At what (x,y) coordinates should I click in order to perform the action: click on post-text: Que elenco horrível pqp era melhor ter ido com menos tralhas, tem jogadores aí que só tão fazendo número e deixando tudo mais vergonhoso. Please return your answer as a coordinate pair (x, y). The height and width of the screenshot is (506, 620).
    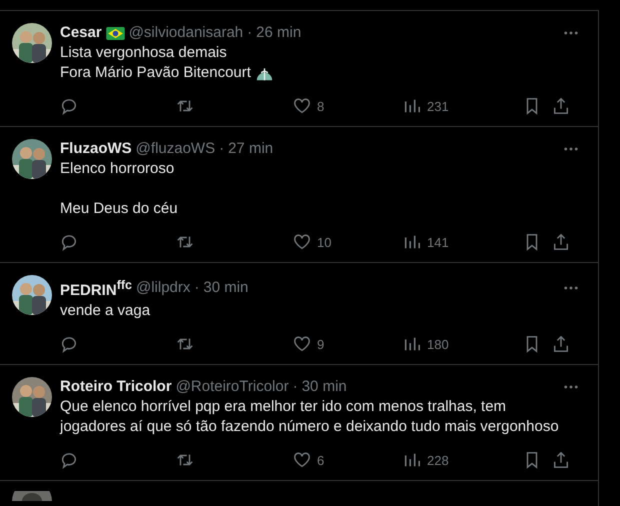
    Looking at the image, I should click on (310, 417).